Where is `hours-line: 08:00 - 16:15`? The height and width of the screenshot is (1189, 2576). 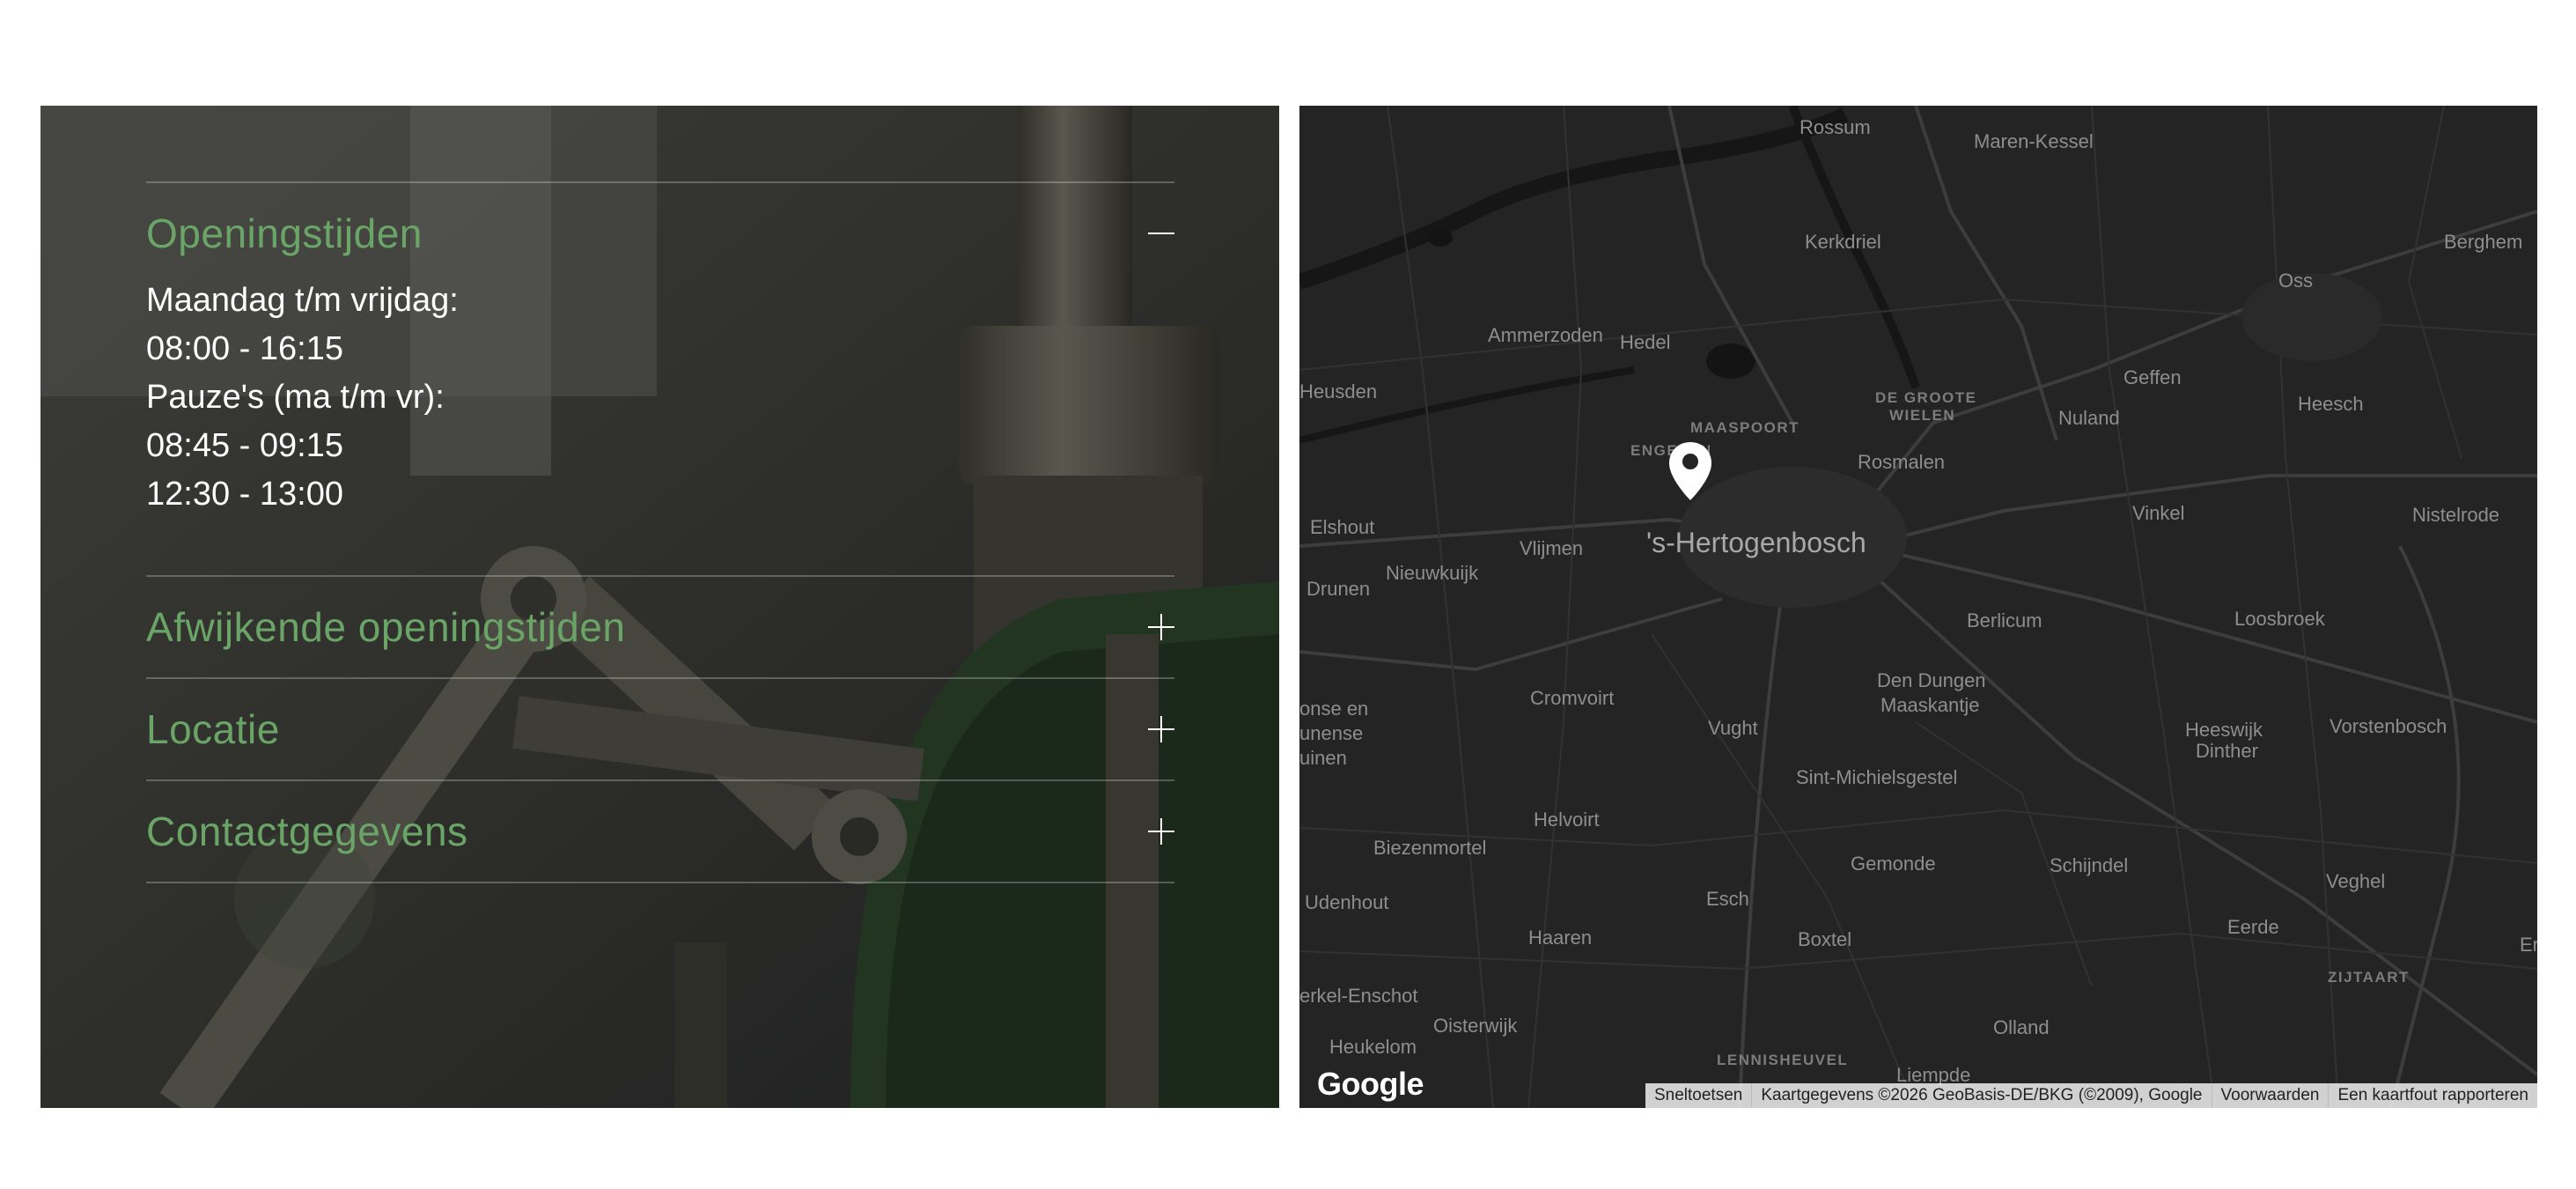
hours-line: 08:00 - 16:15 is located at coordinates (245, 348).